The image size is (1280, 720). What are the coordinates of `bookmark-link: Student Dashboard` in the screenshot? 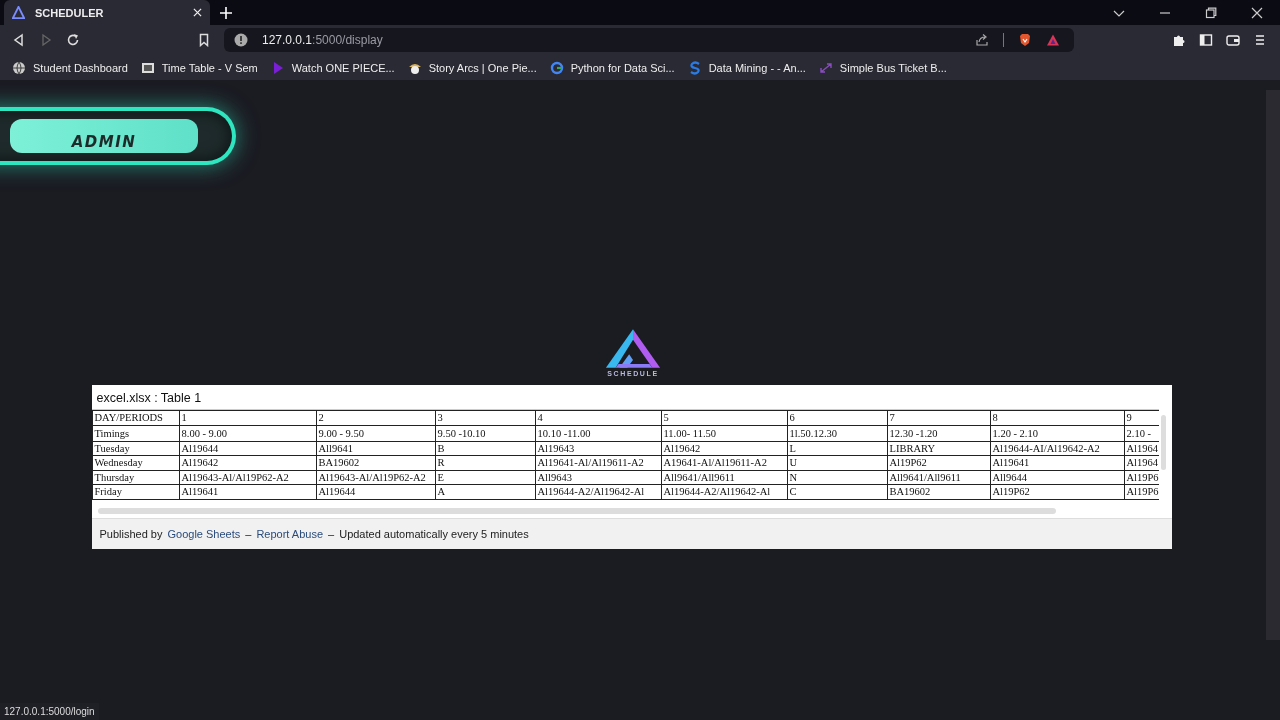 It's located at (70, 67).